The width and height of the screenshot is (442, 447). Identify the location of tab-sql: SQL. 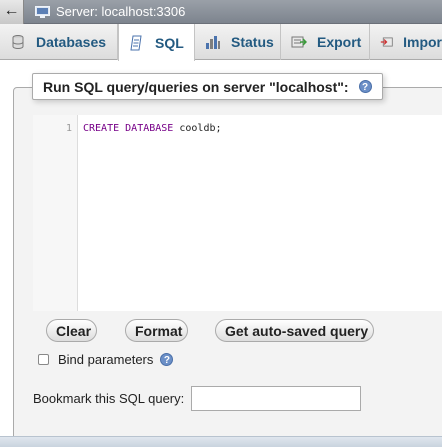
(156, 42).